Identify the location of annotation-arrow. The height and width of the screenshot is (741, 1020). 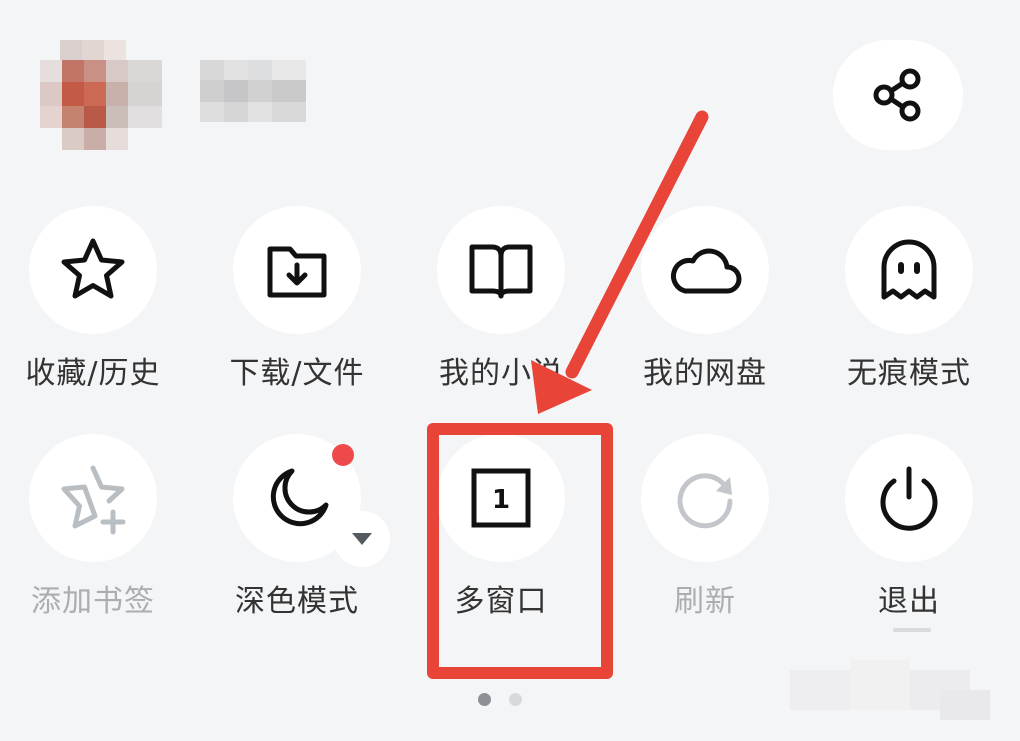
(620, 262).